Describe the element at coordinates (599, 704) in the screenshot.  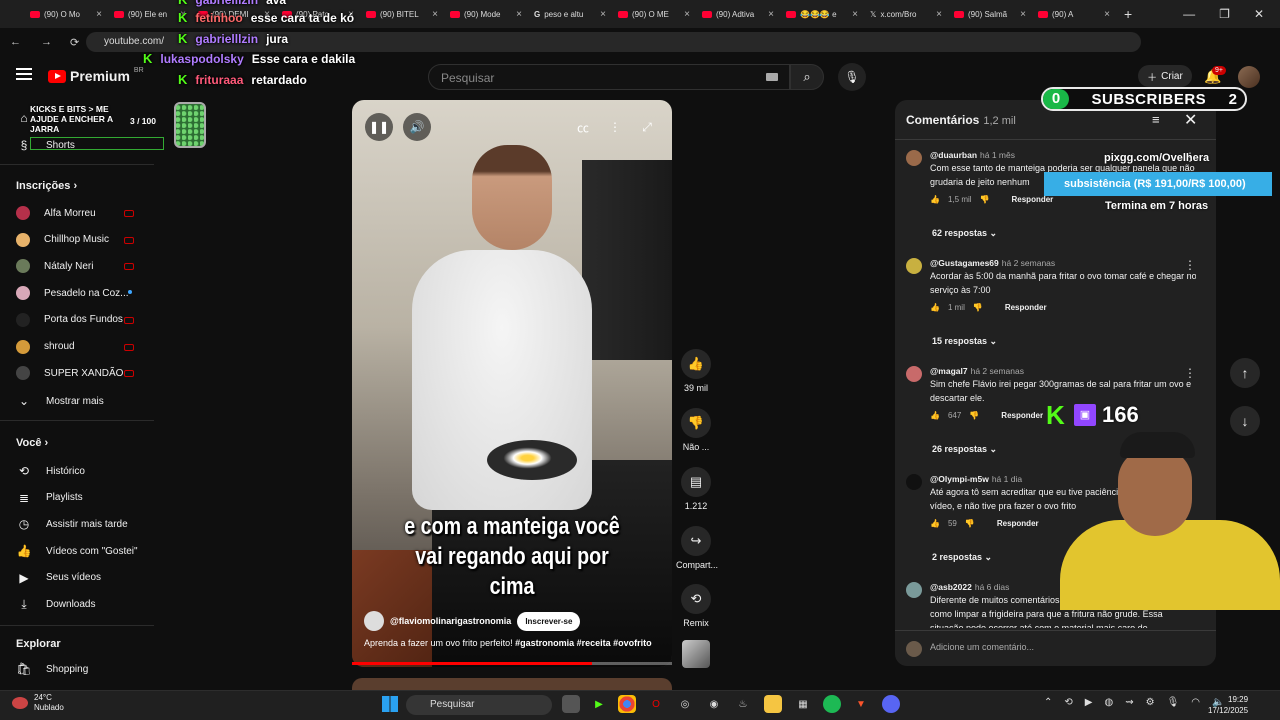
I see `kick-app-icon: ▶` at that location.